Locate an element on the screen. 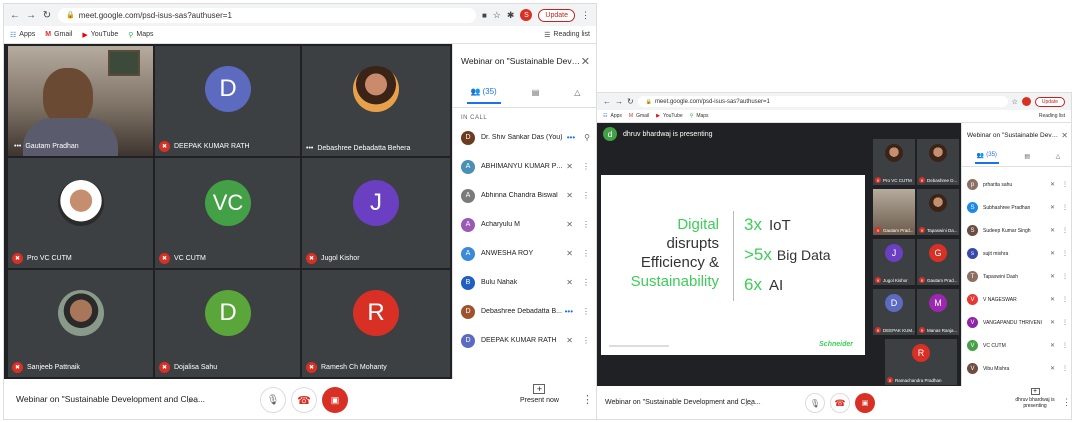 This screenshot has width=1072, height=422. participant-row: D Dr. Shiv Sankar Das (You) ••• ⚲ is located at coordinates (524, 137).